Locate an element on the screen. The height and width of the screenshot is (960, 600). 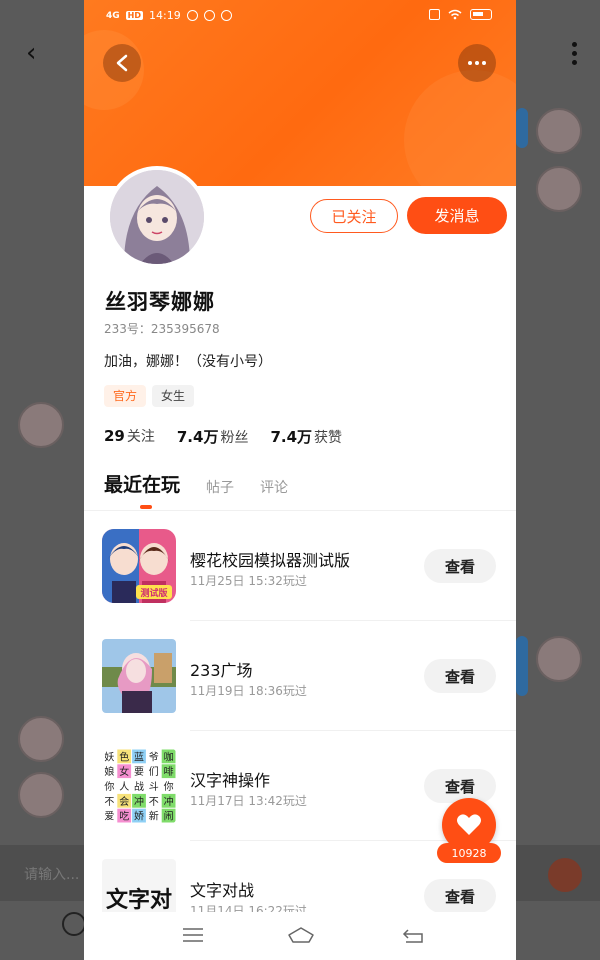
game-thumbnail-sakura: 测试版 is located at coordinates (139, 566).